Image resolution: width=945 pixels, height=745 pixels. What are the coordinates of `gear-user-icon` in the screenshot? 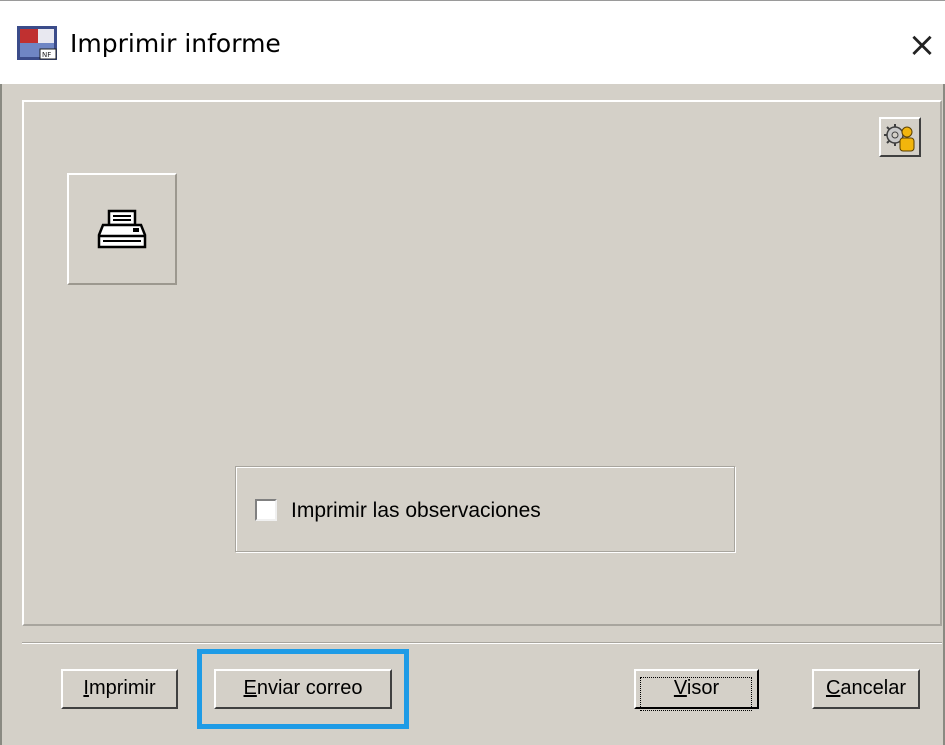 It's located at (899, 138).